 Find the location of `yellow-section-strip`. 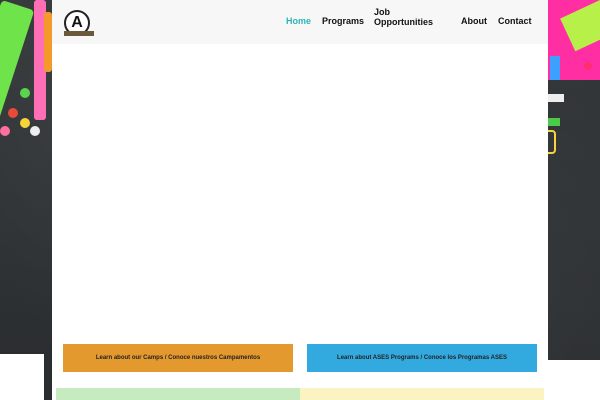

yellow-section-strip is located at coordinates (422, 394).